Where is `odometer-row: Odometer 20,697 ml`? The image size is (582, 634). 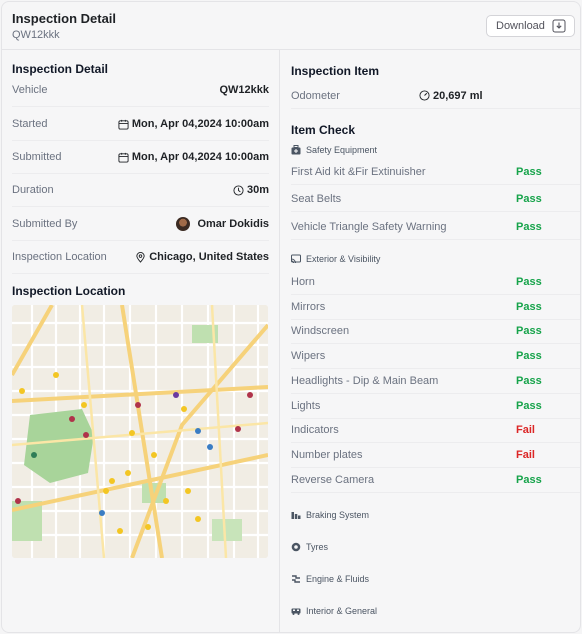 odometer-row: Odometer 20,697 ml is located at coordinates (435, 96).